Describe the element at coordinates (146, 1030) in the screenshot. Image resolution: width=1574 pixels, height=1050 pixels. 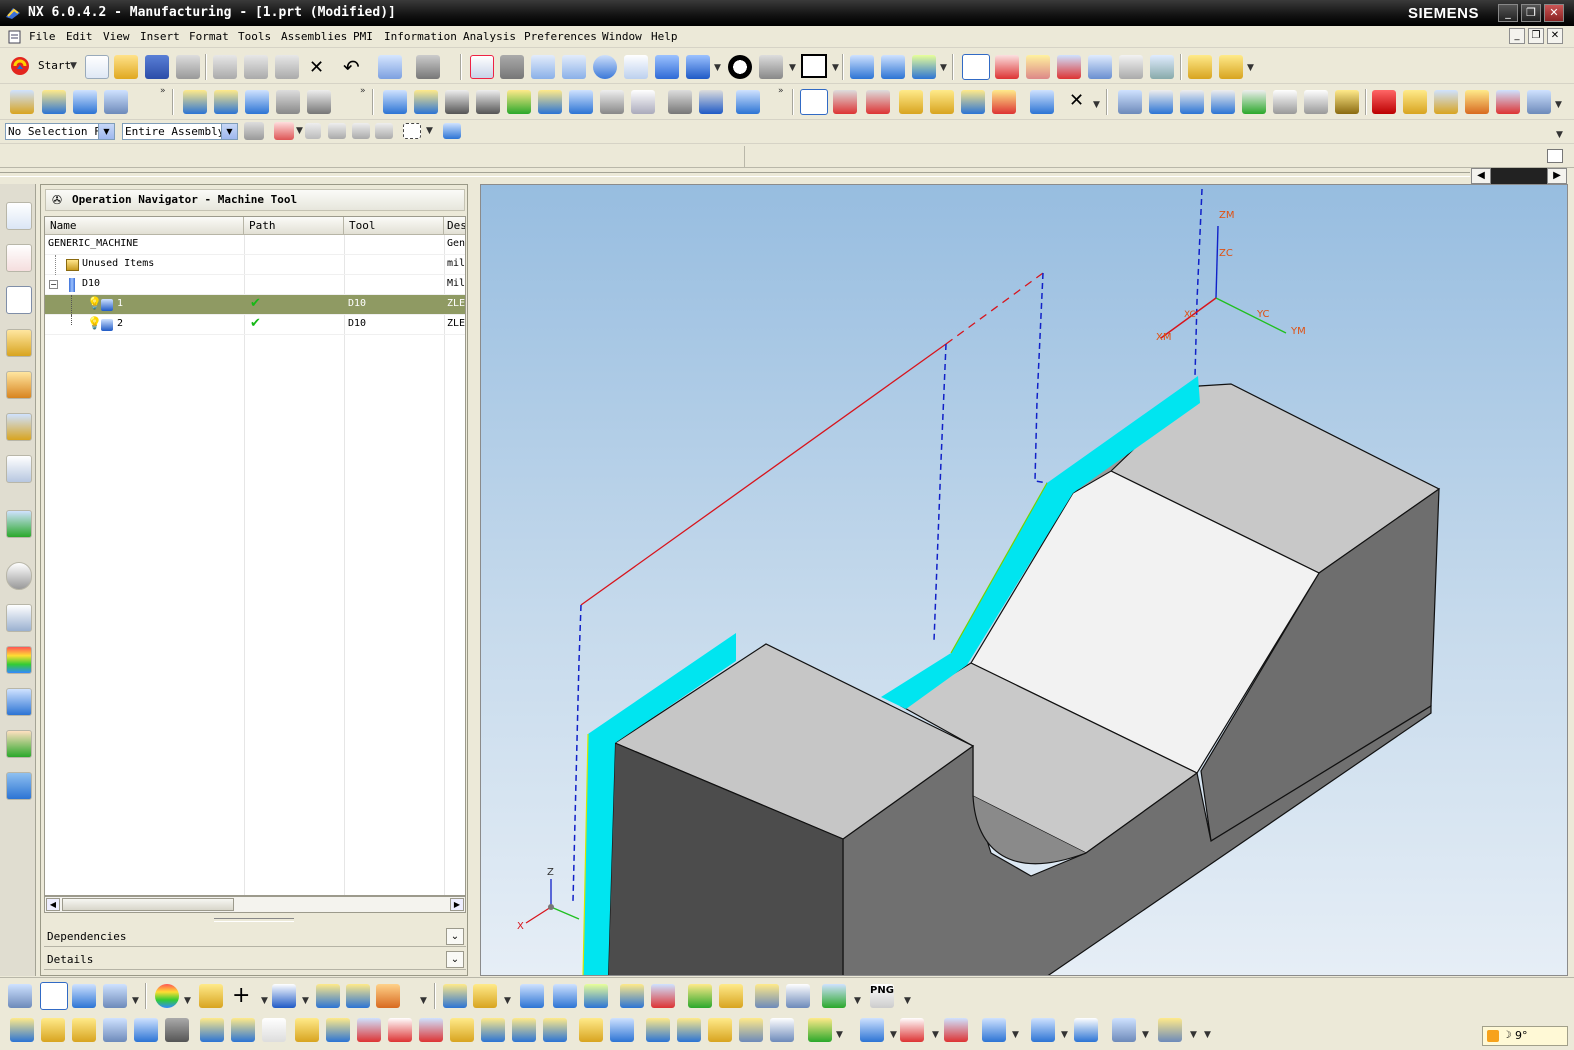
I see `unite-icon` at that location.